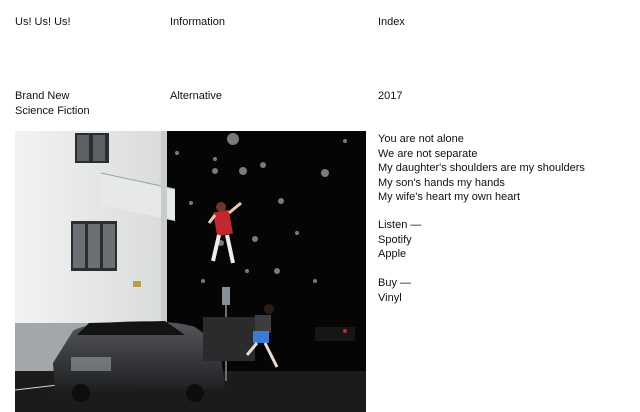 The width and height of the screenshot is (640, 412). Describe the element at coordinates (395, 283) in the screenshot. I see `buy-heading: Buy —` at that location.